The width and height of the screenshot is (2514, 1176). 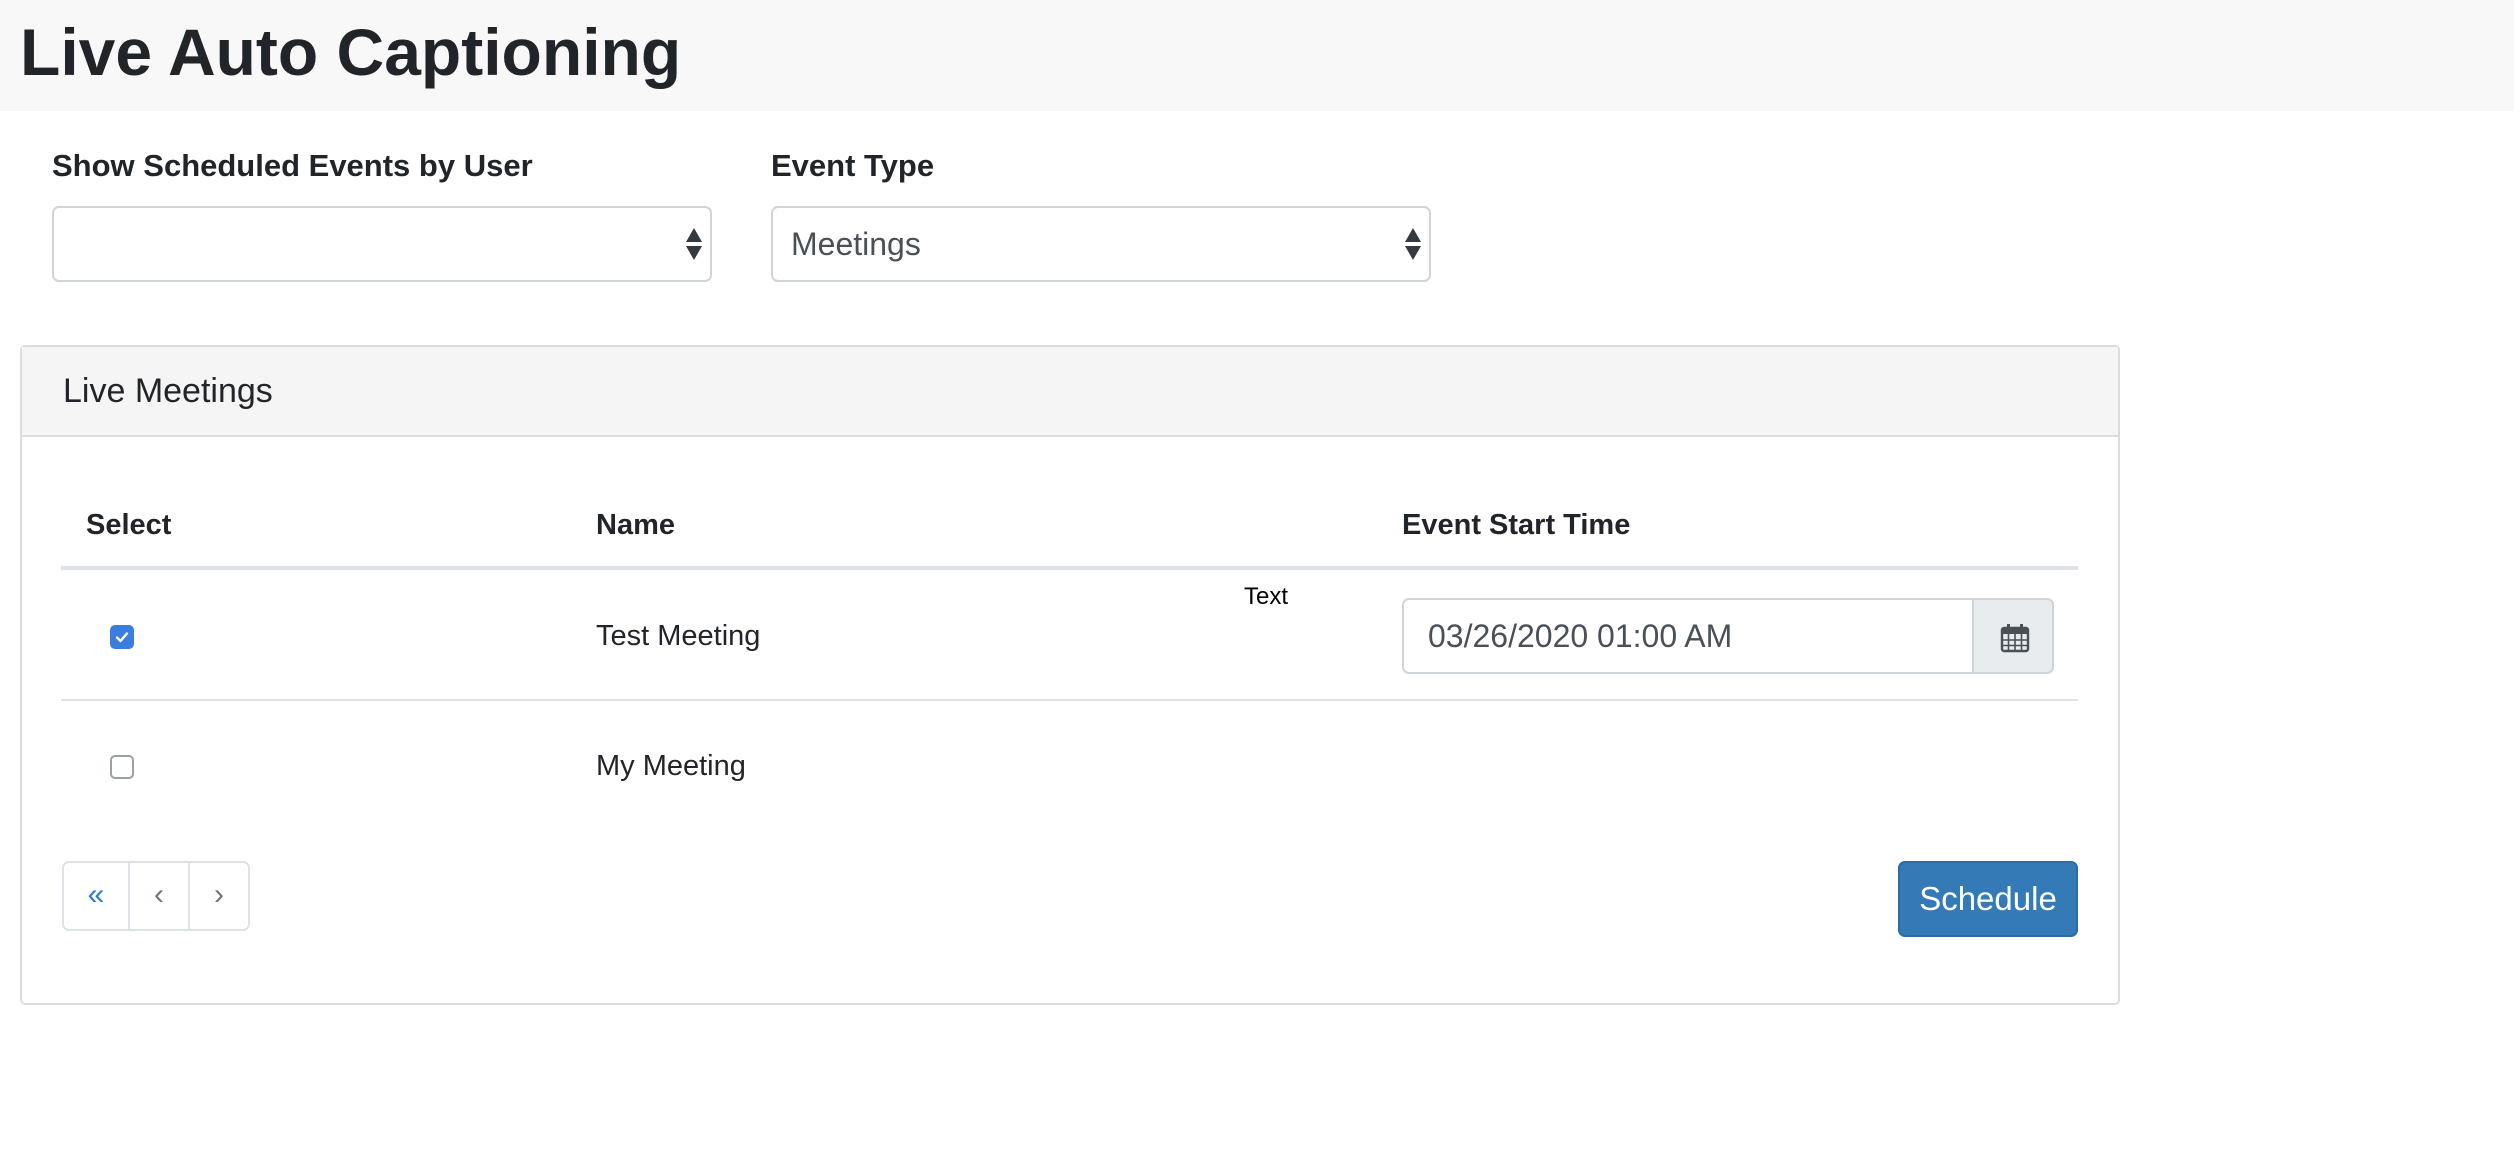 What do you see at coordinates (671, 766) in the screenshot?
I see `meeting-name: My Meeting` at bounding box center [671, 766].